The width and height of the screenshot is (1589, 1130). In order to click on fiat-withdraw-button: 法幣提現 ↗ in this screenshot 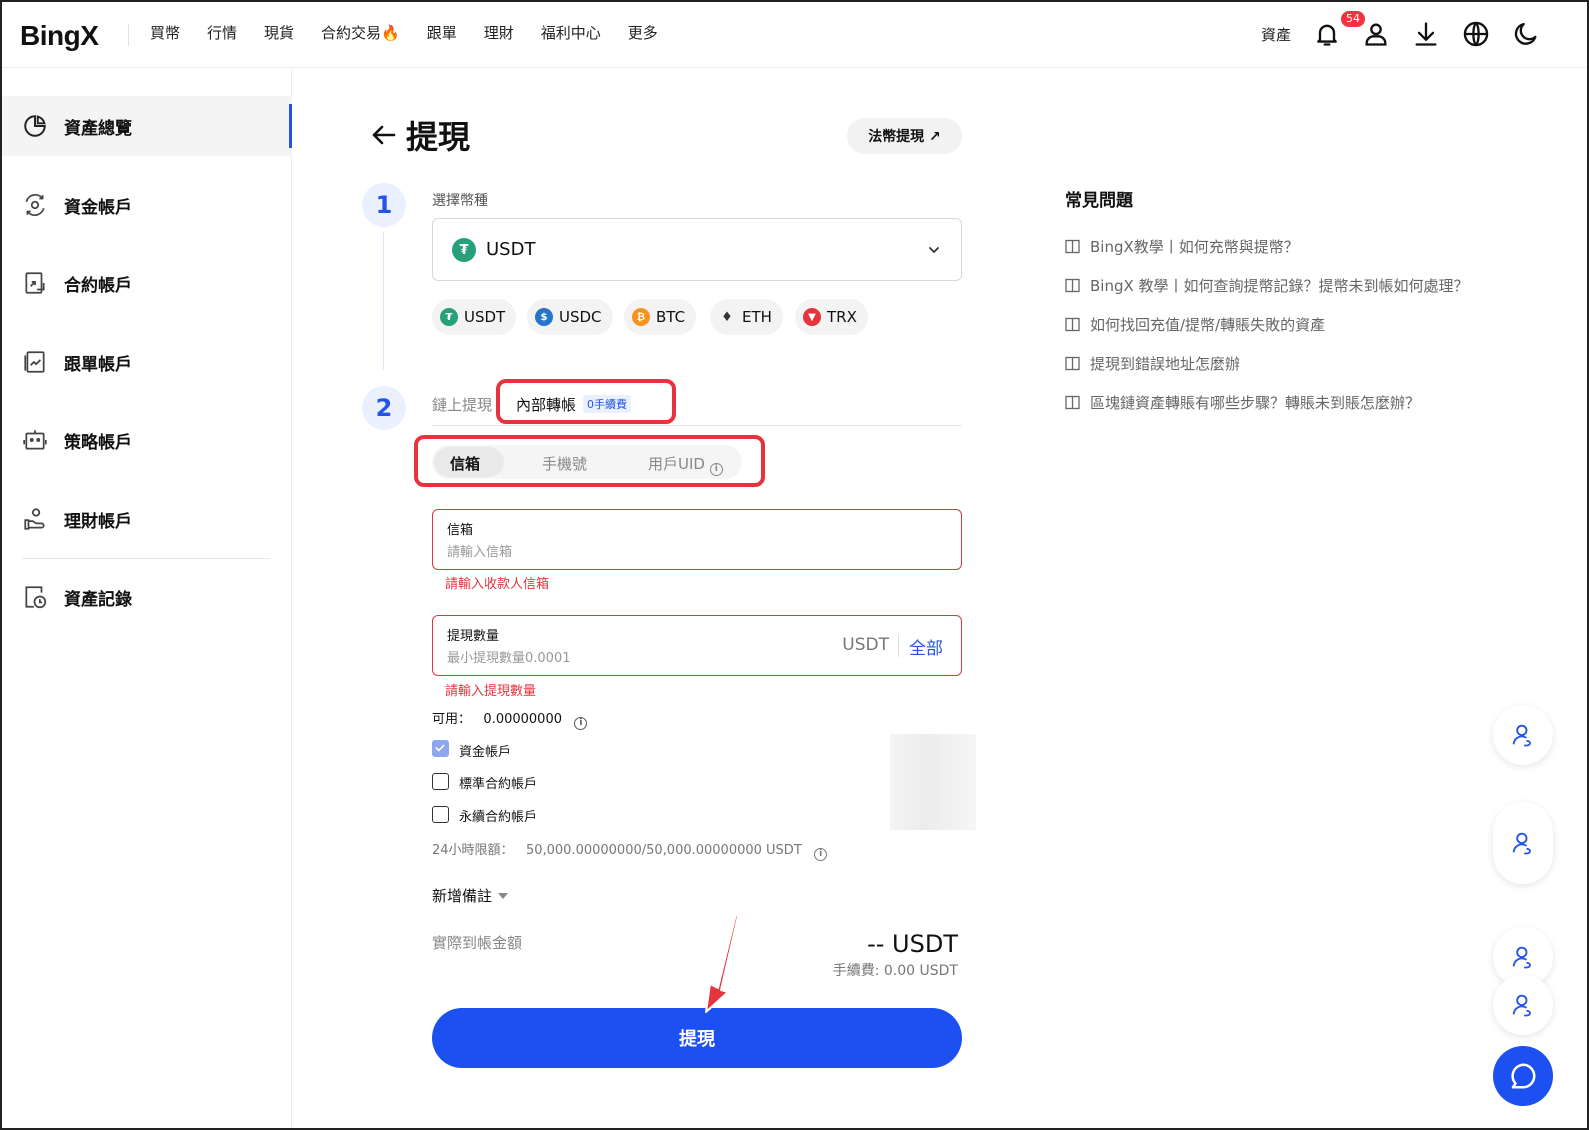, I will do `click(904, 136)`.